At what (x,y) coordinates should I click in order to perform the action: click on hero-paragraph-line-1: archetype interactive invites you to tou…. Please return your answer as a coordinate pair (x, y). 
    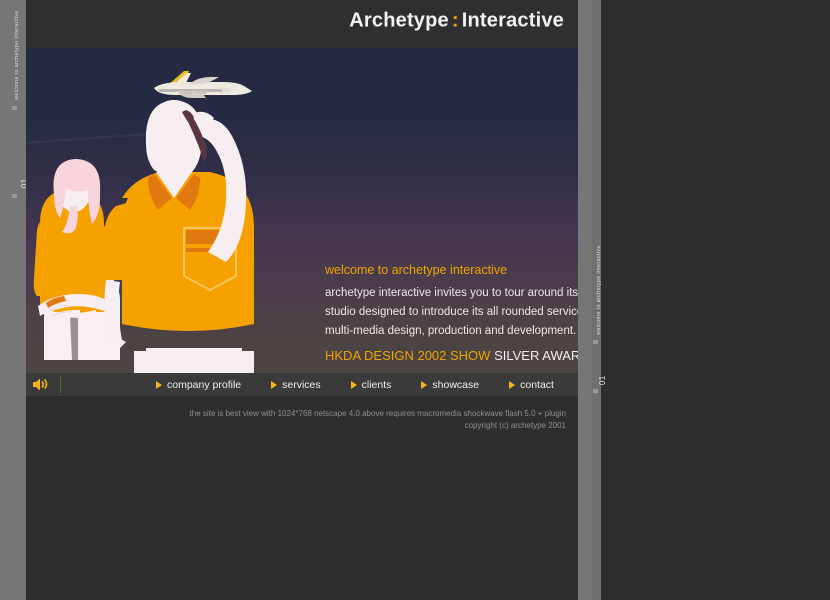
    Looking at the image, I should click on (451, 293).